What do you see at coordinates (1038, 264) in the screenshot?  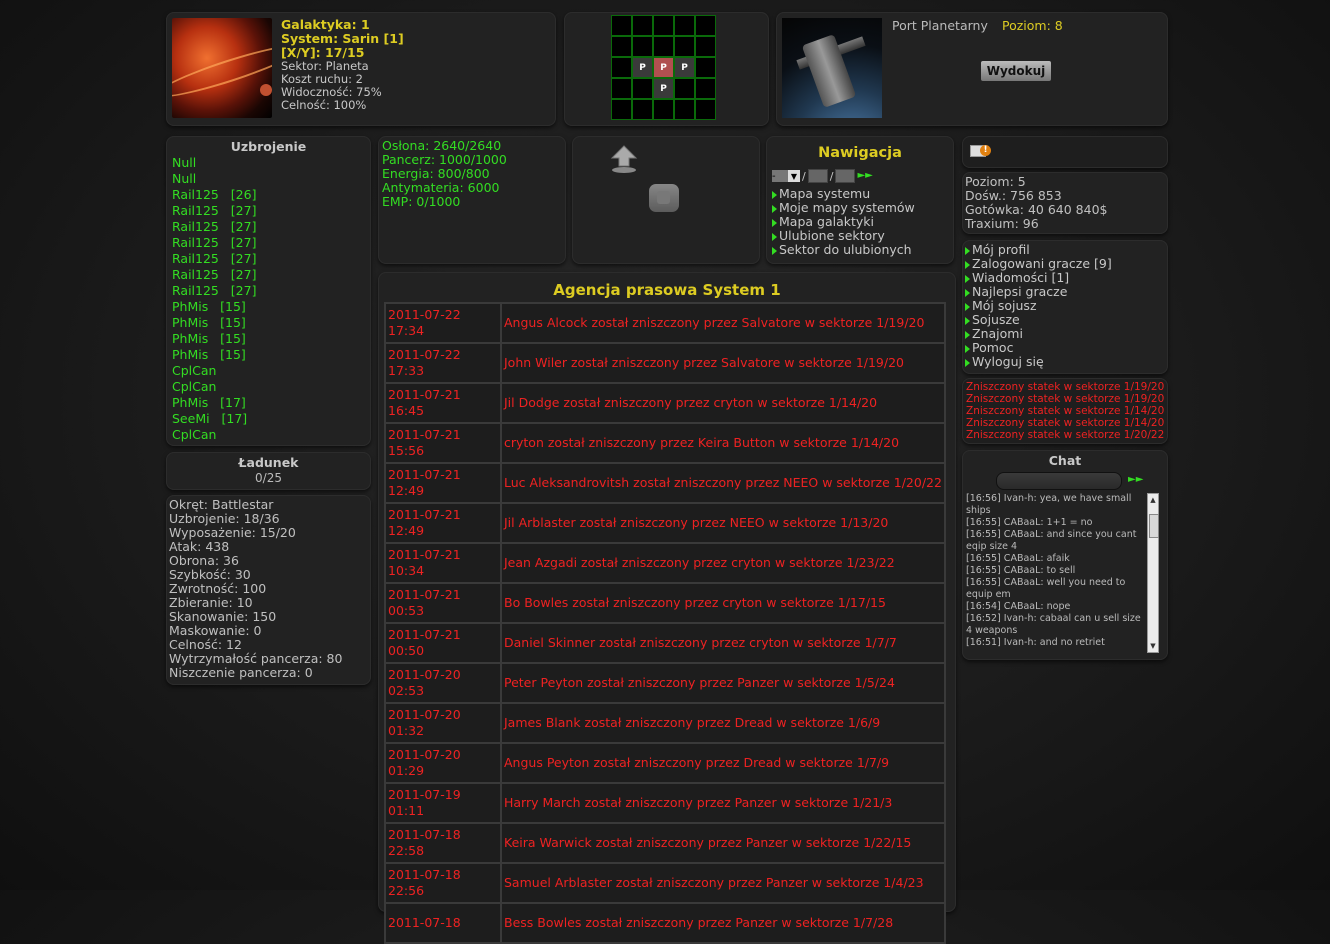 I see `menu-link-1: Zalogowani gracze [9]` at bounding box center [1038, 264].